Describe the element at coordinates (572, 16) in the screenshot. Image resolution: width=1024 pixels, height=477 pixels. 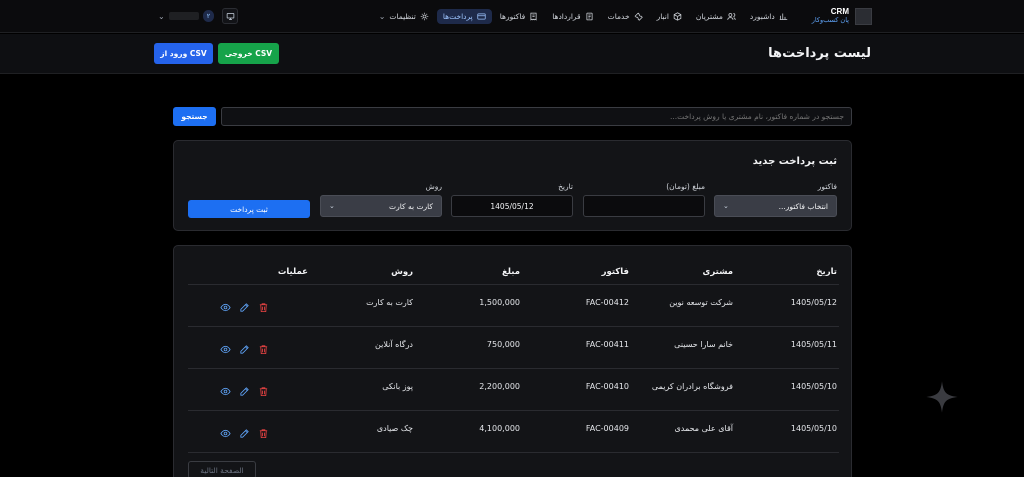
I see `nav-item-contracts: قراردادها` at that location.